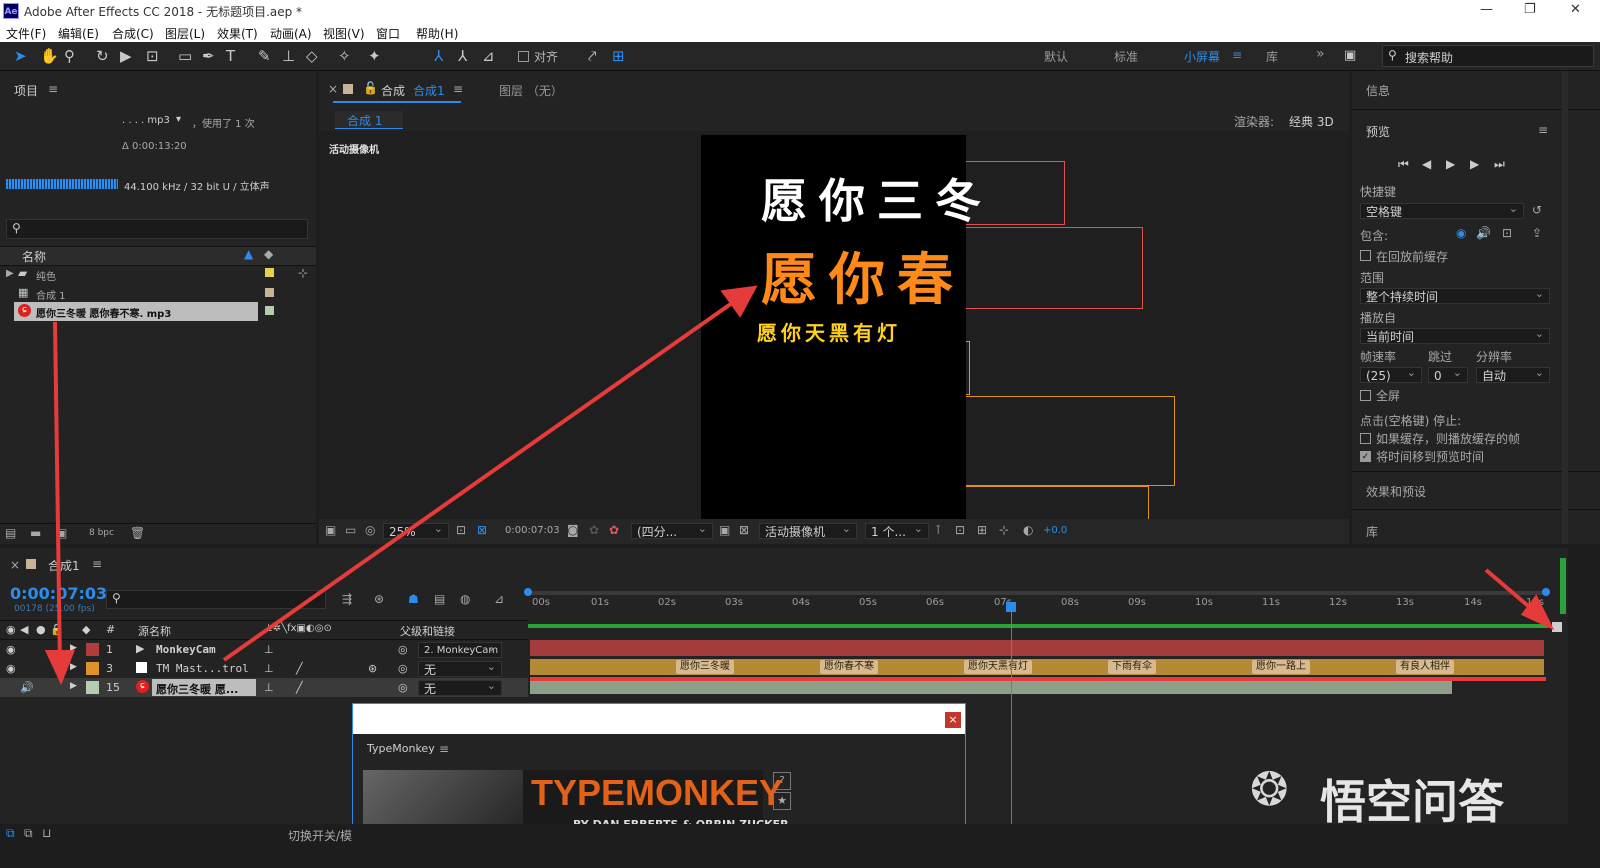 This screenshot has height=868, width=1600. What do you see at coordinates (57, 495) in the screenshot?
I see `annotation-arrow-down` at bounding box center [57, 495].